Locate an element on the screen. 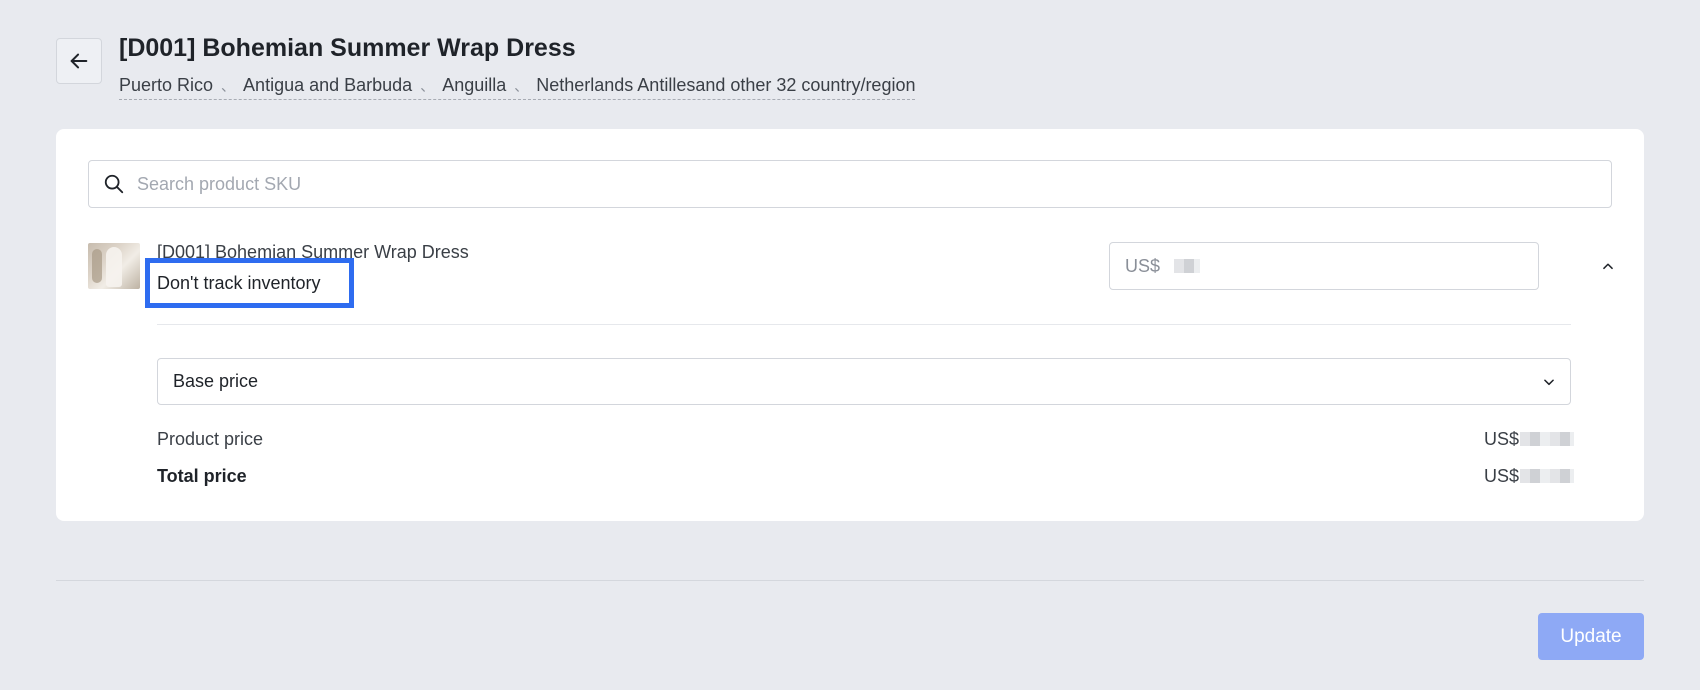 The image size is (1700, 690). search-input is located at coordinates (873, 184).